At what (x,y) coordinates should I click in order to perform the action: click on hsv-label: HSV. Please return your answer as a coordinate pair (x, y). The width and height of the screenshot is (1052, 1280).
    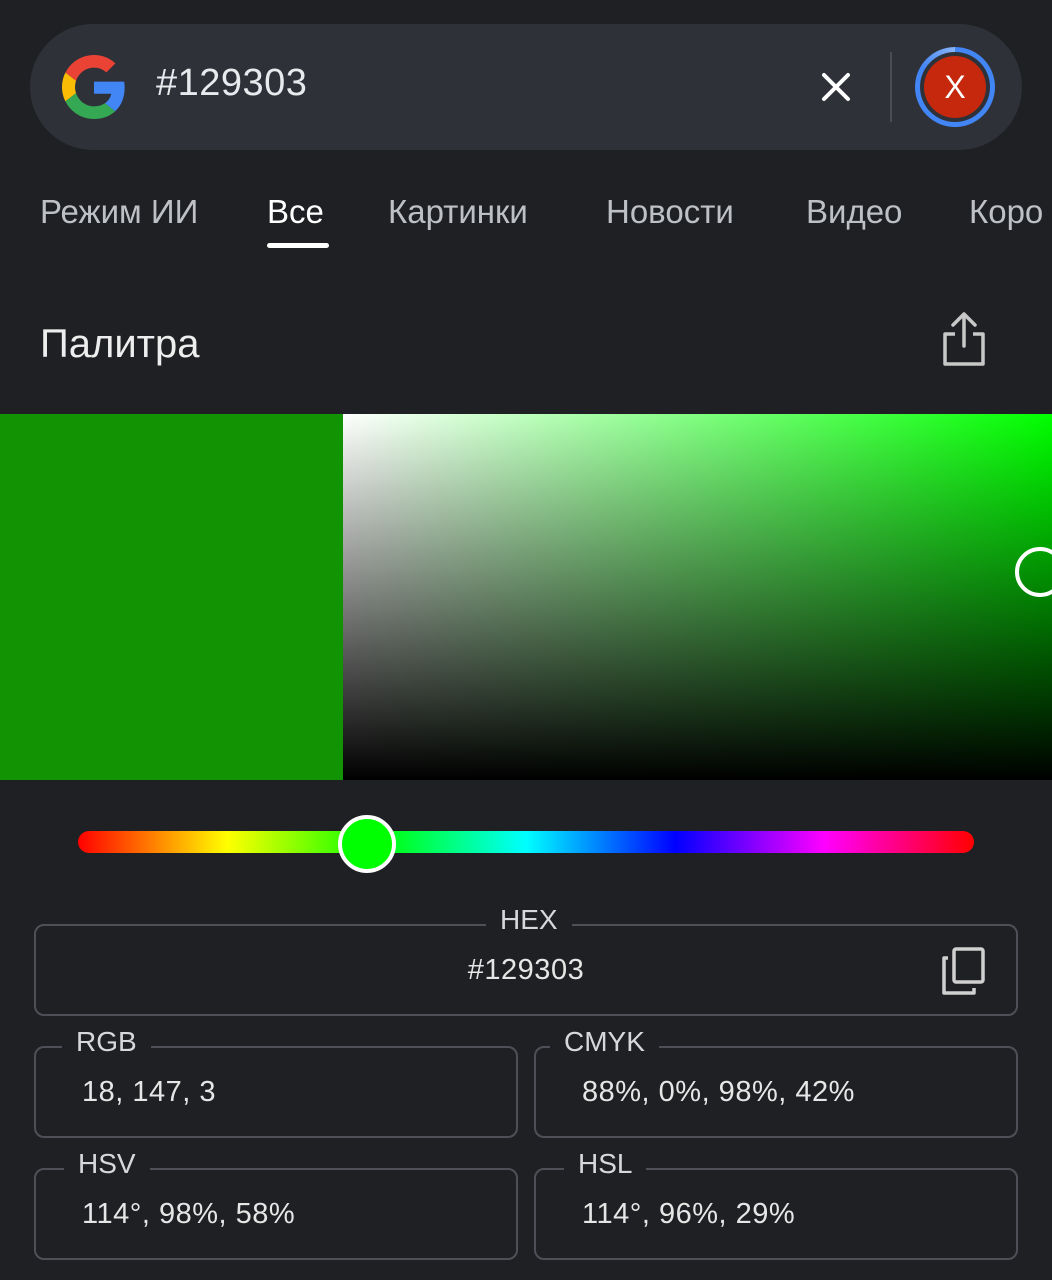
    Looking at the image, I should click on (107, 1164).